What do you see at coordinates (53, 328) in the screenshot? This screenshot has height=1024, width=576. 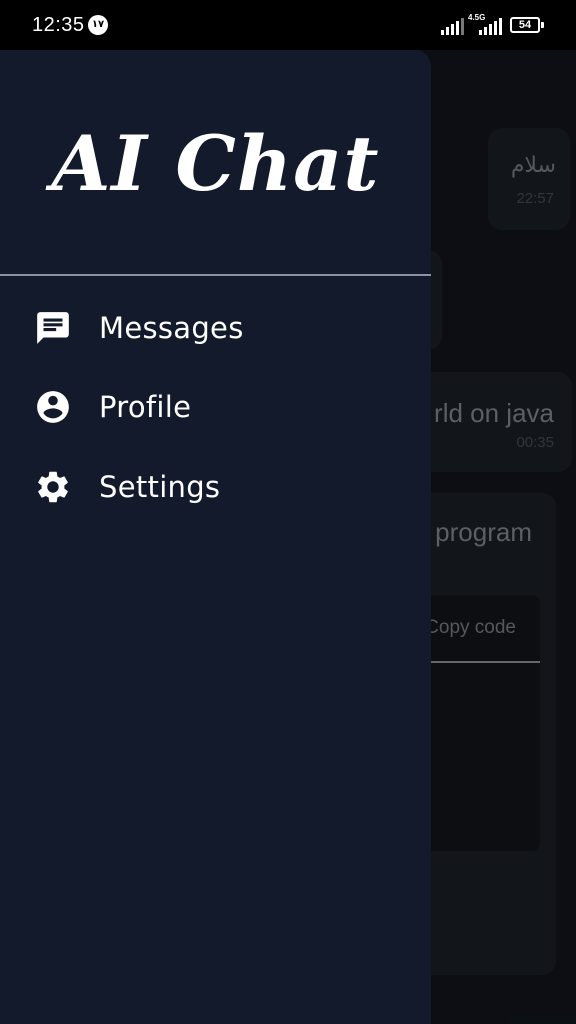 I see `message-icon` at bounding box center [53, 328].